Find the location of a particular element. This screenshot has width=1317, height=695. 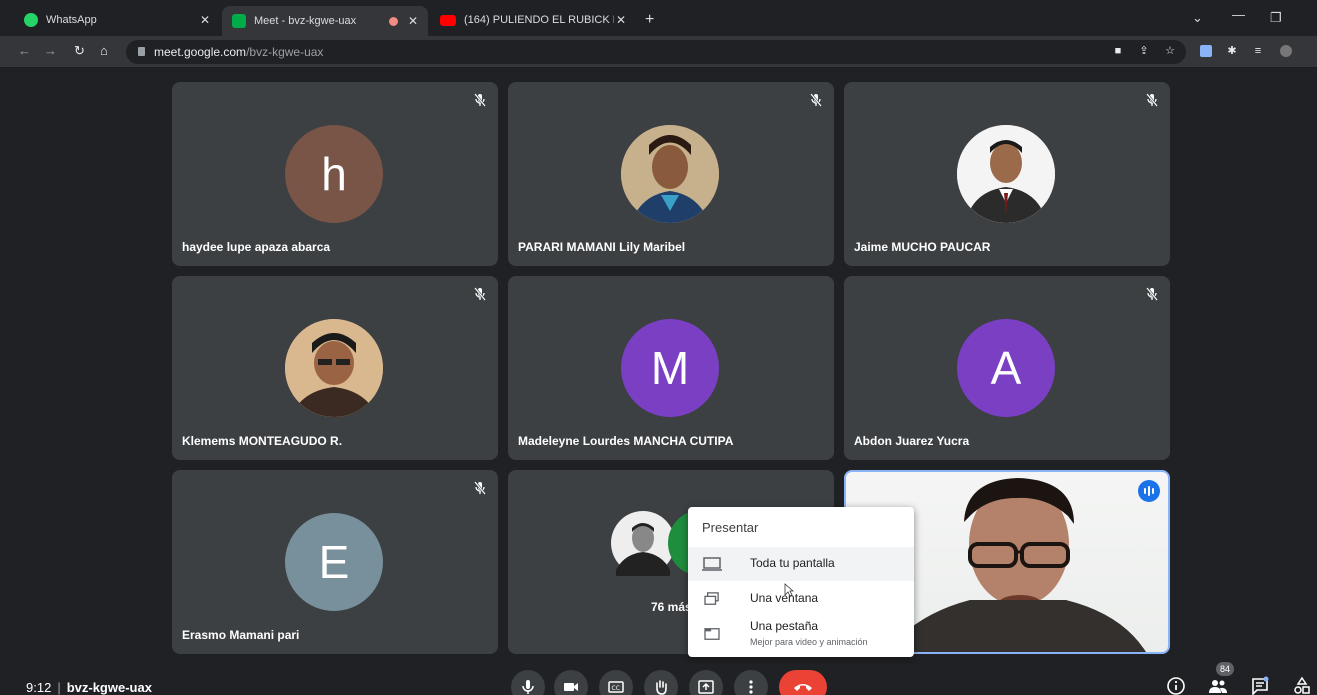

participant-count-badge: 84 is located at coordinates (1225, 669).